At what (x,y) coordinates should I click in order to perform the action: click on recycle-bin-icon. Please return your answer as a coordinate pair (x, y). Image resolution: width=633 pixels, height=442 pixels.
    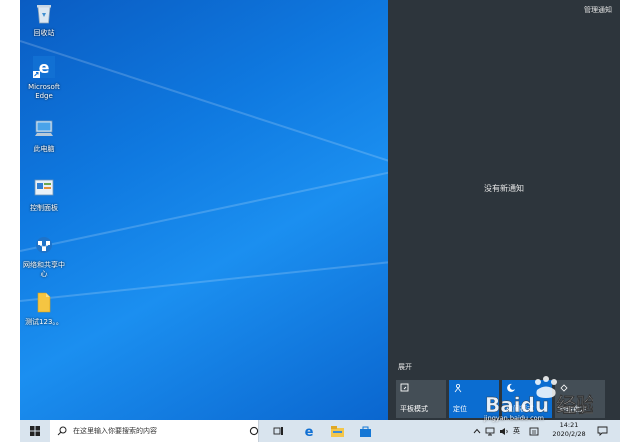
    Looking at the image, I should click on (44, 14).